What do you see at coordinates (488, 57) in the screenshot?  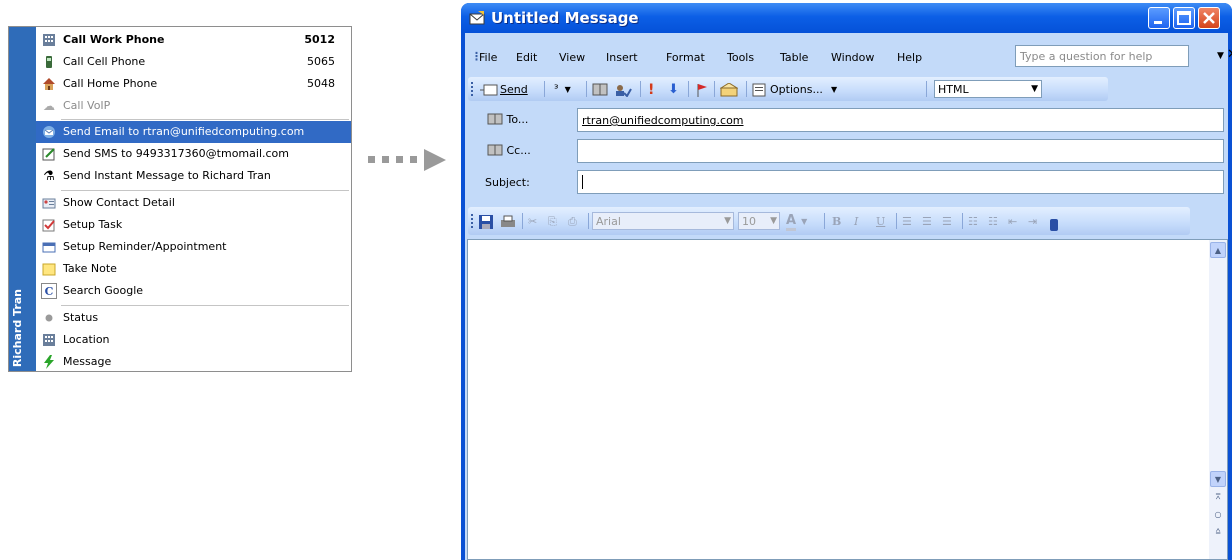 I see `menu-file: File` at bounding box center [488, 57].